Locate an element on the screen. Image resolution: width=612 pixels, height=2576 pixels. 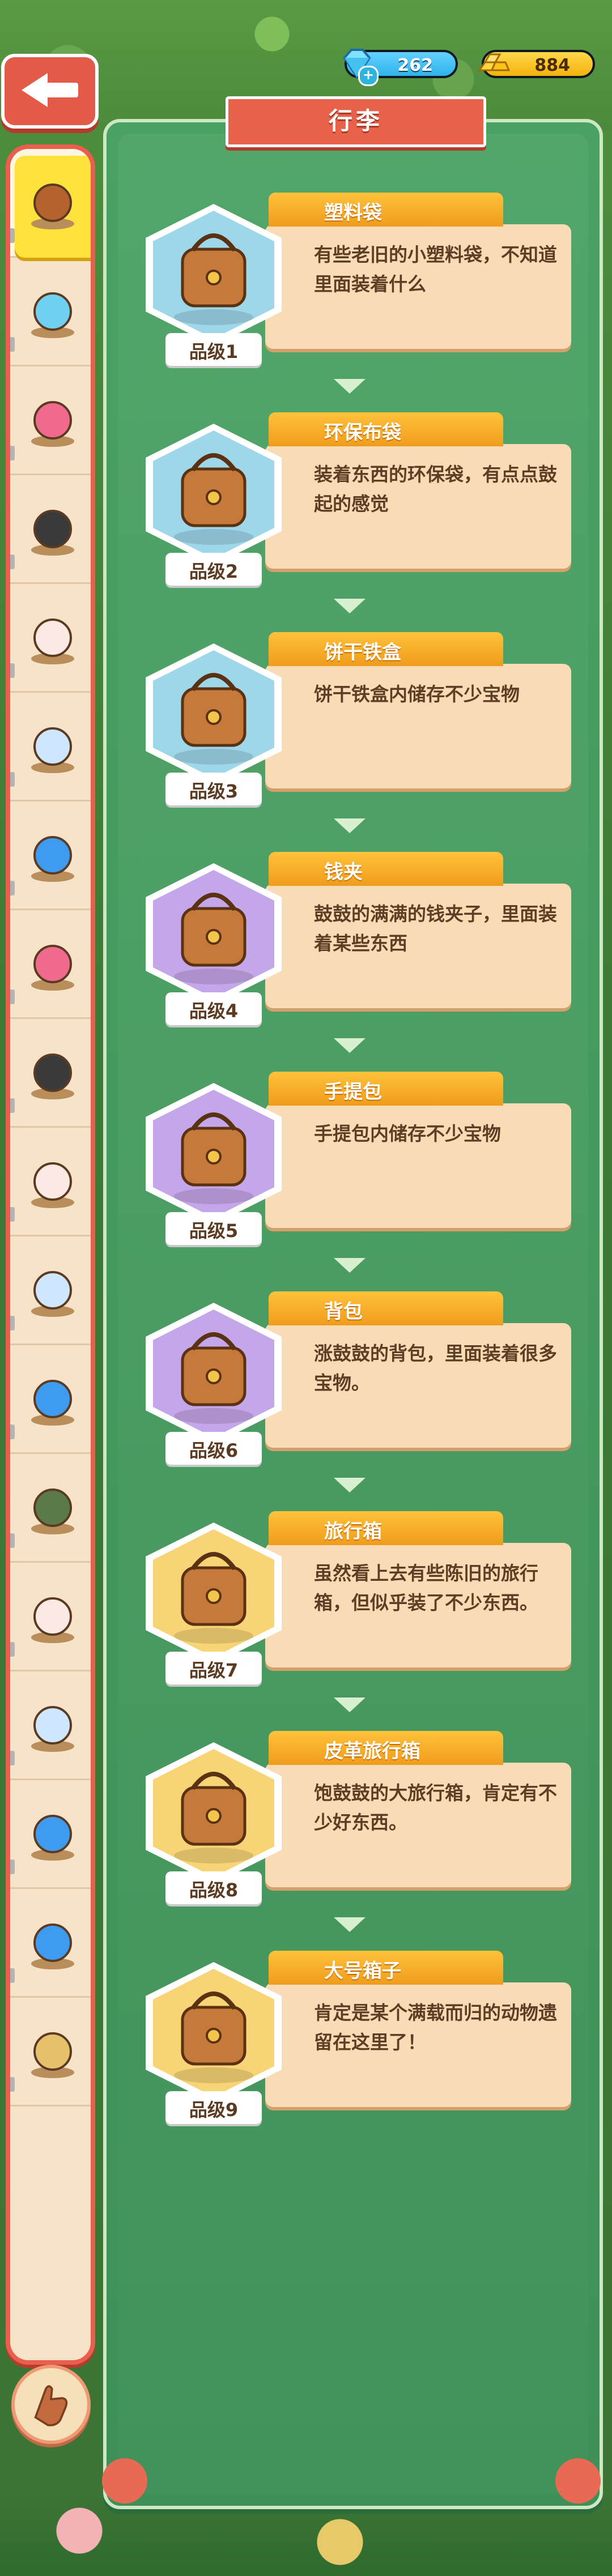
item-description: 饱鼓鼓的大旅行箱，肯定有不少好东西。 is located at coordinates (435, 1807).